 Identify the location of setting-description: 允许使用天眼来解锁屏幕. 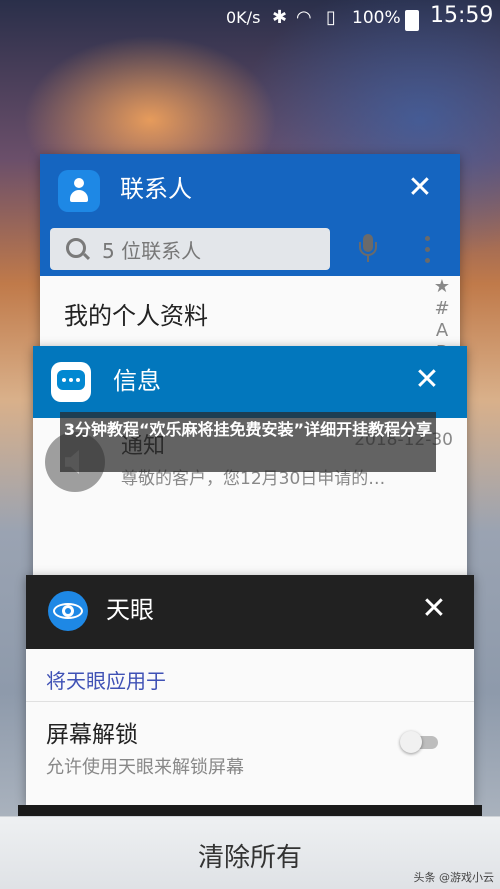
(145, 767).